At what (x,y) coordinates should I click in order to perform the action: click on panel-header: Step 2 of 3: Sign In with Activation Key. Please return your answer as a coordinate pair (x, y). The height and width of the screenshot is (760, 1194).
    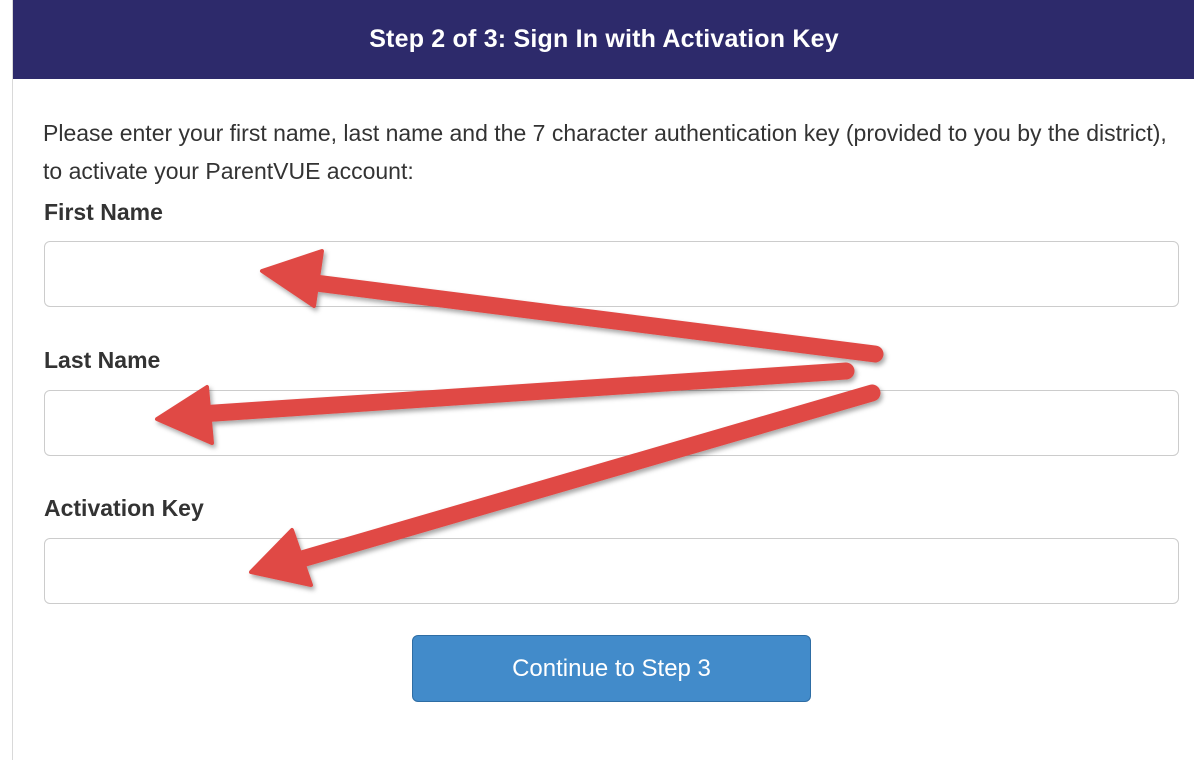
    Looking at the image, I should click on (603, 39).